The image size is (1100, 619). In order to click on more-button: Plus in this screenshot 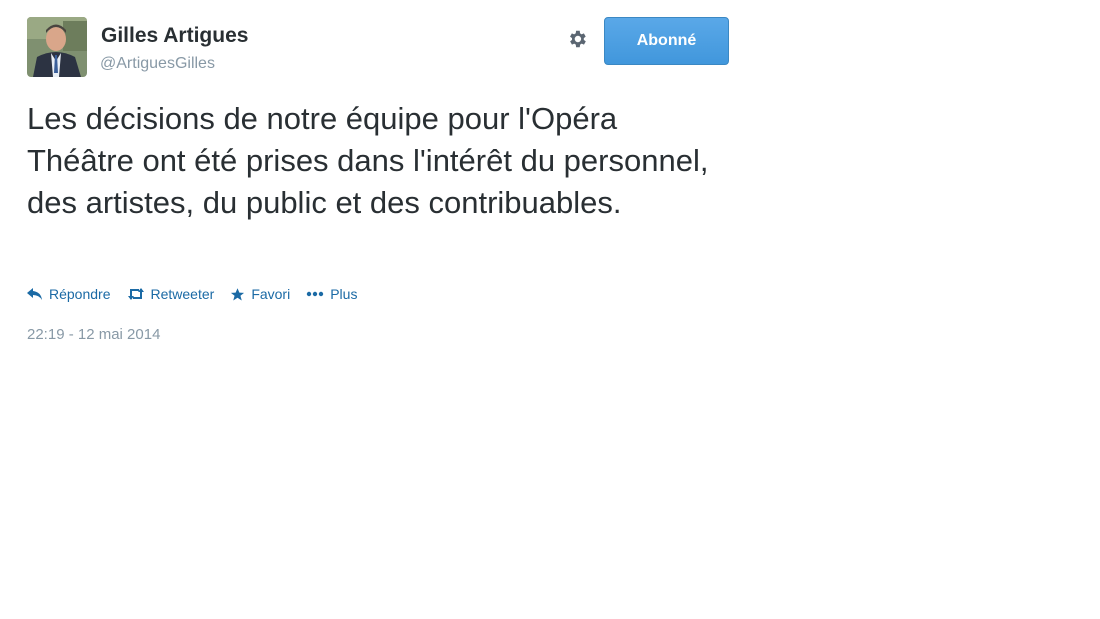, I will do `click(331, 294)`.